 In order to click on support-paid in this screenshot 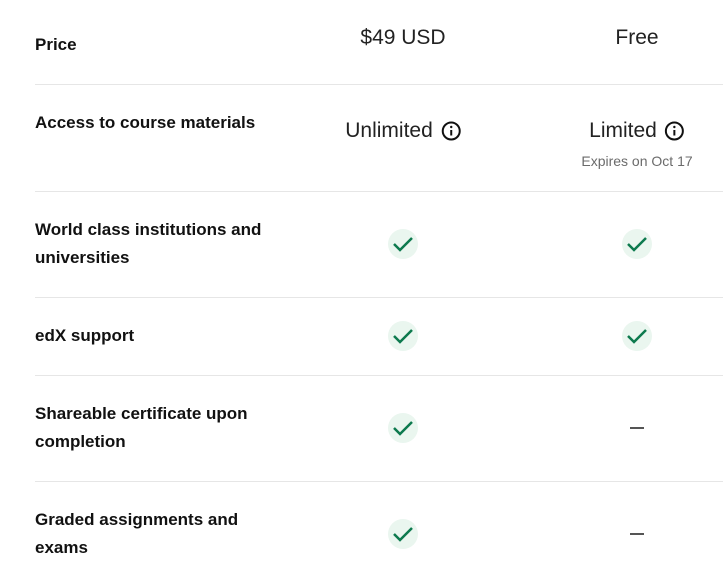, I will do `click(403, 336)`.